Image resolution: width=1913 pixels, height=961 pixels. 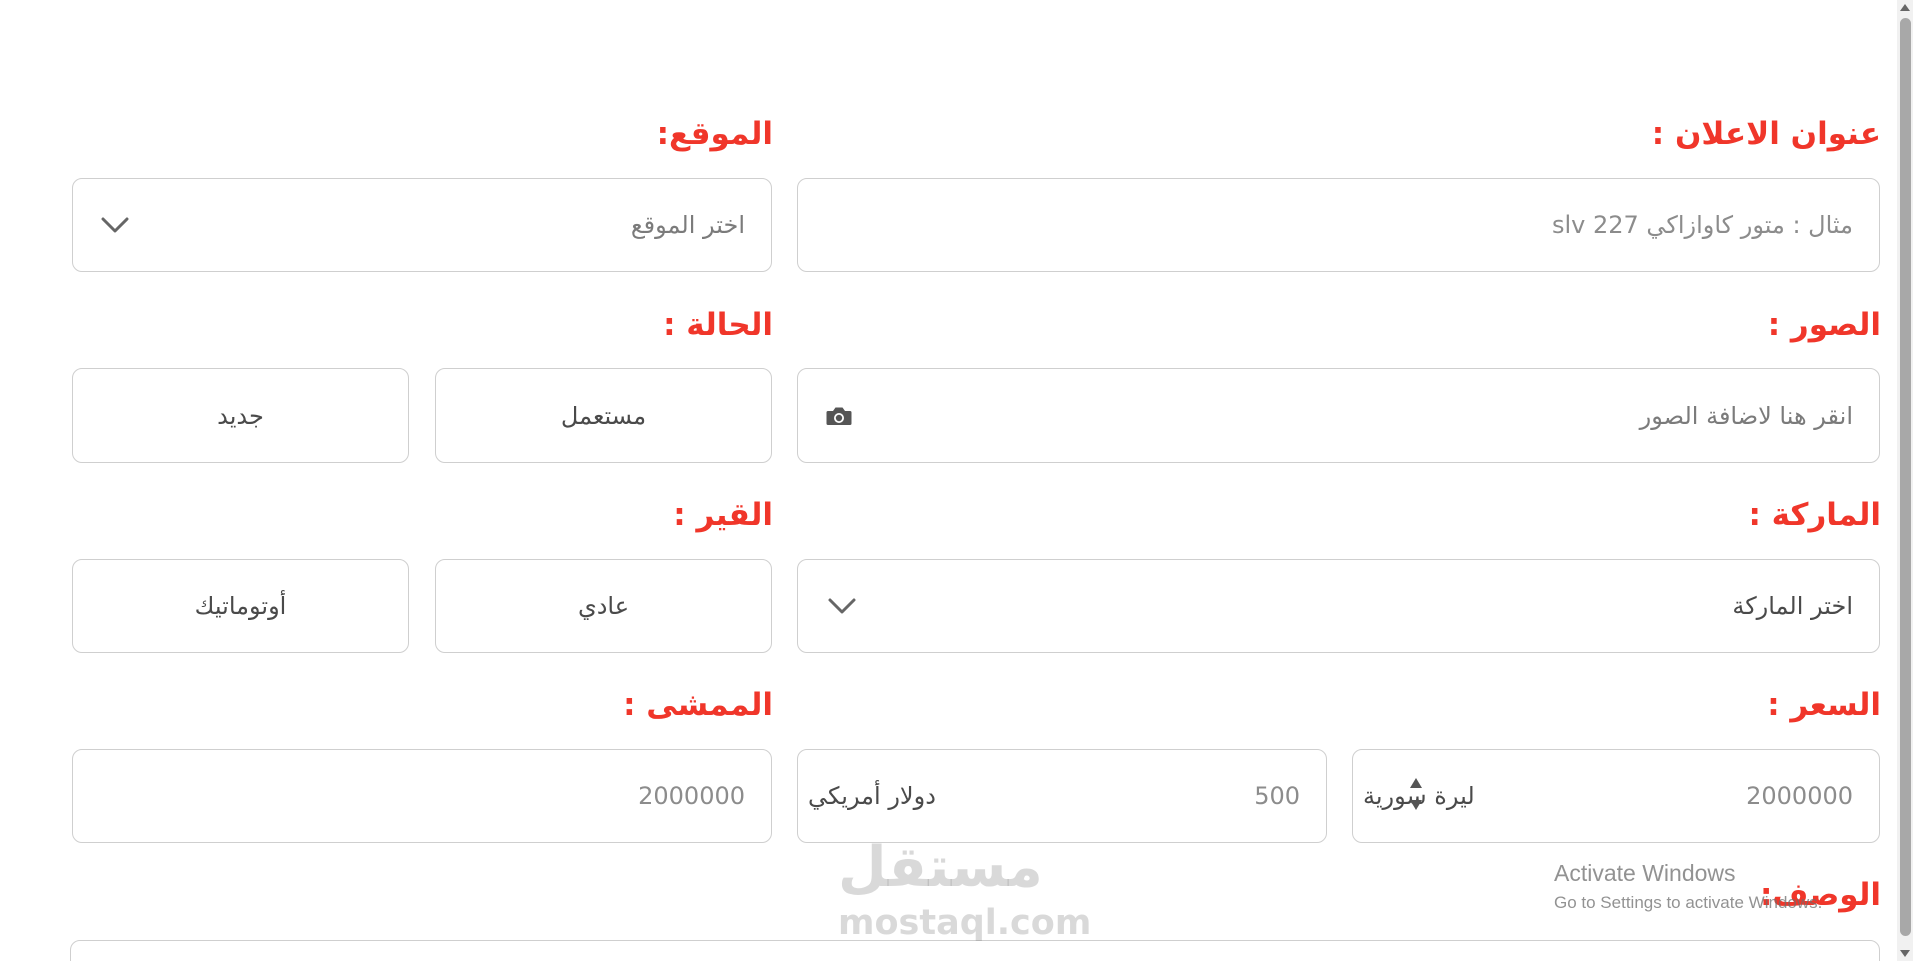 I want to click on brand-placeholder: اختر الماركة, so click(x=1792, y=606).